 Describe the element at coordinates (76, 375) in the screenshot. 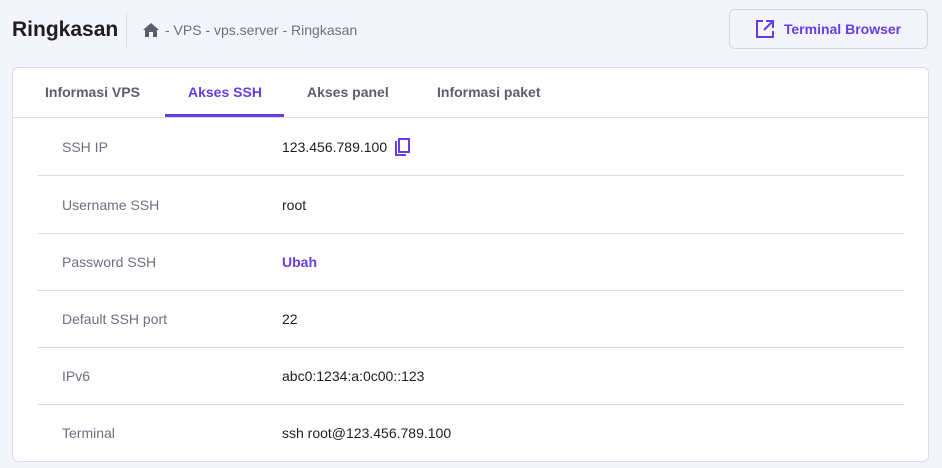

I see `row-label: IPv6` at that location.